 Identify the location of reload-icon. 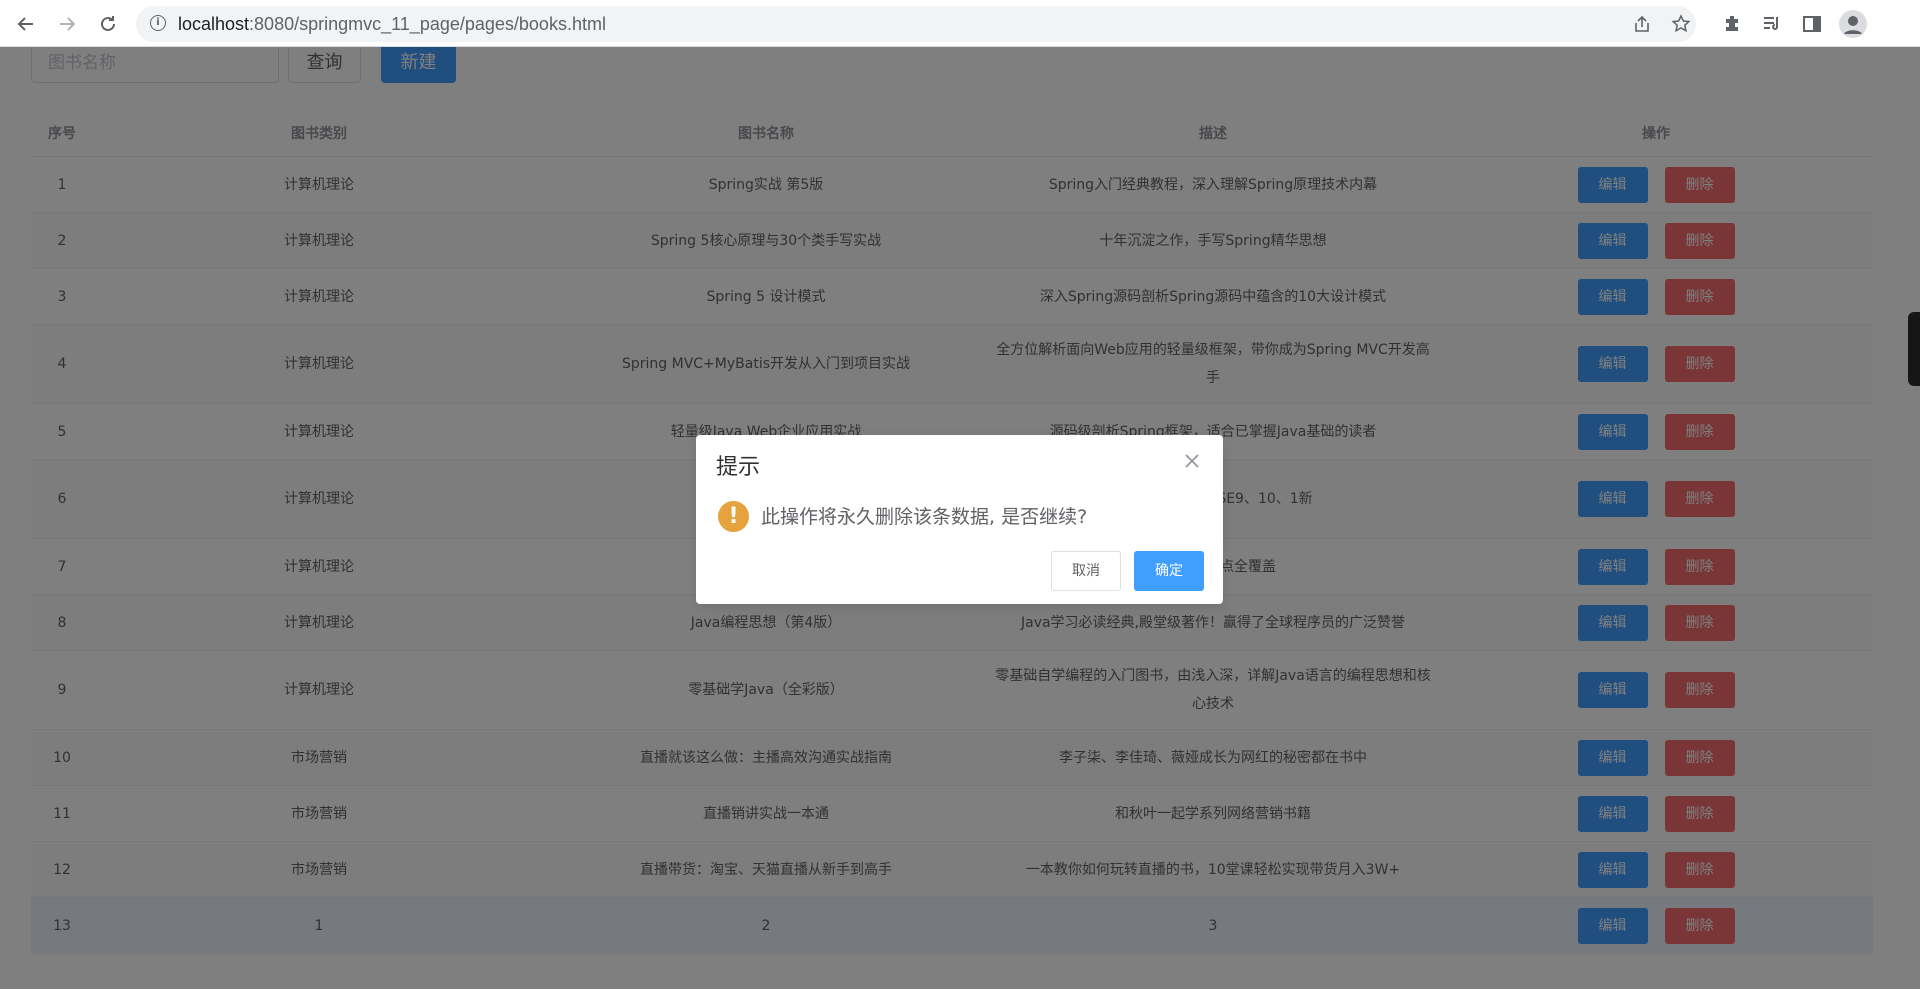
(108, 24).